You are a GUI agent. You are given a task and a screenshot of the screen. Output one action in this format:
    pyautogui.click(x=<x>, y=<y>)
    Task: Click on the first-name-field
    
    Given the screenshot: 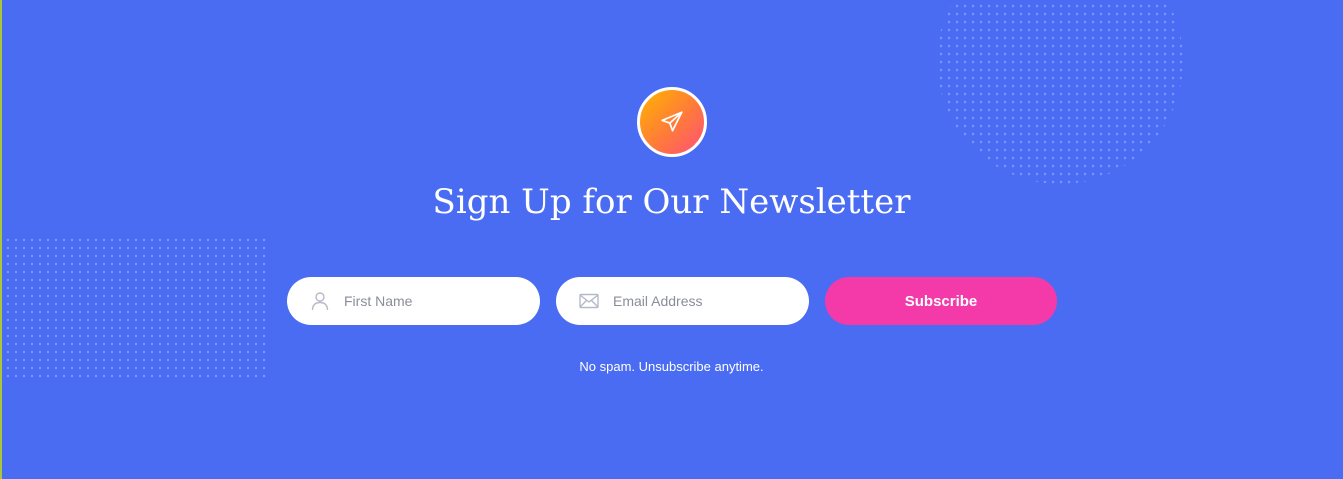 What is the action you would take?
    pyautogui.click(x=413, y=301)
    